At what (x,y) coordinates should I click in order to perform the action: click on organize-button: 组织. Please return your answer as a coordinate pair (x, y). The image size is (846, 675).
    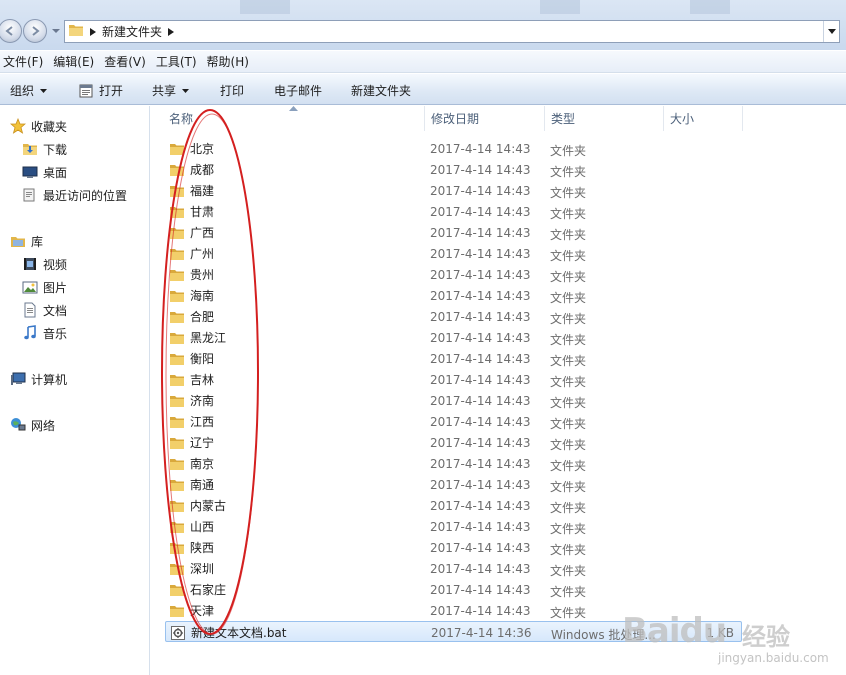
    Looking at the image, I should click on (29, 90).